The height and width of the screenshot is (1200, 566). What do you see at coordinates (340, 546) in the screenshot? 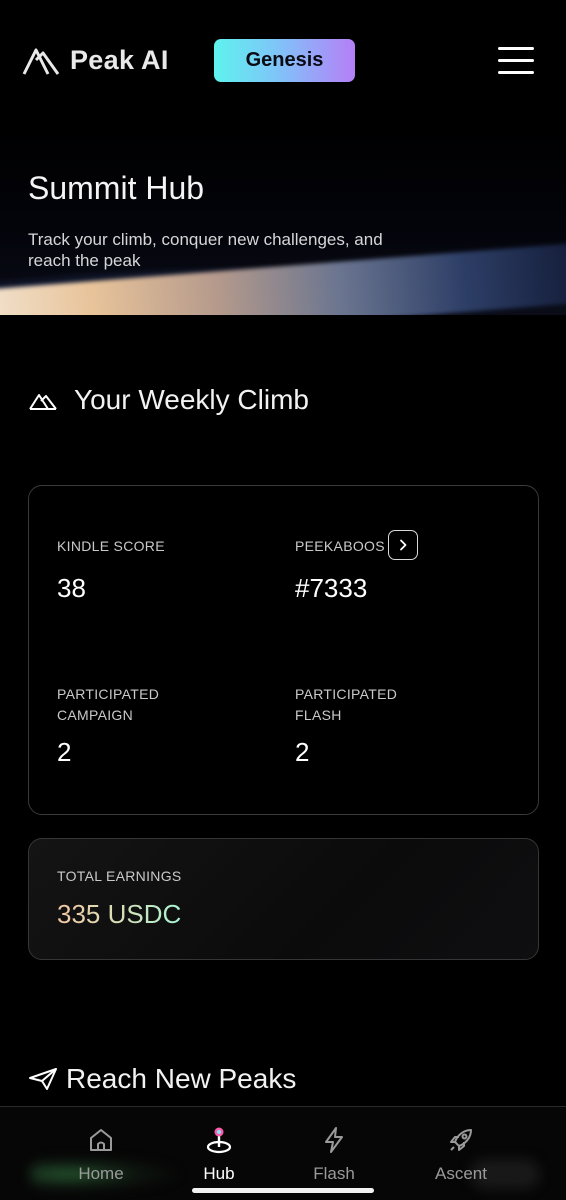
I see `peekaboos-label: PEEKABOOS` at bounding box center [340, 546].